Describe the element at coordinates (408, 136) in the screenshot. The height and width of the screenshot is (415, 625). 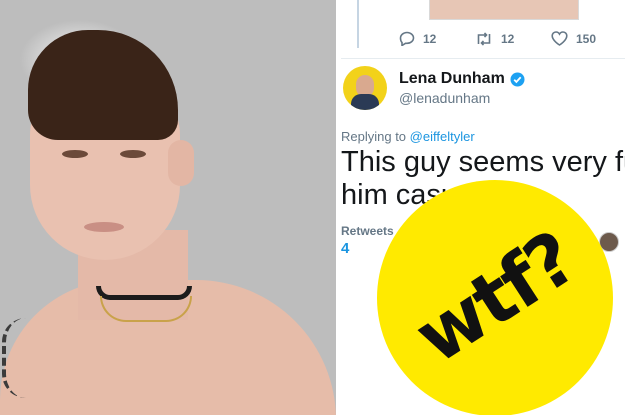
I see `replying-to: Replying to @eiffeltyler` at that location.